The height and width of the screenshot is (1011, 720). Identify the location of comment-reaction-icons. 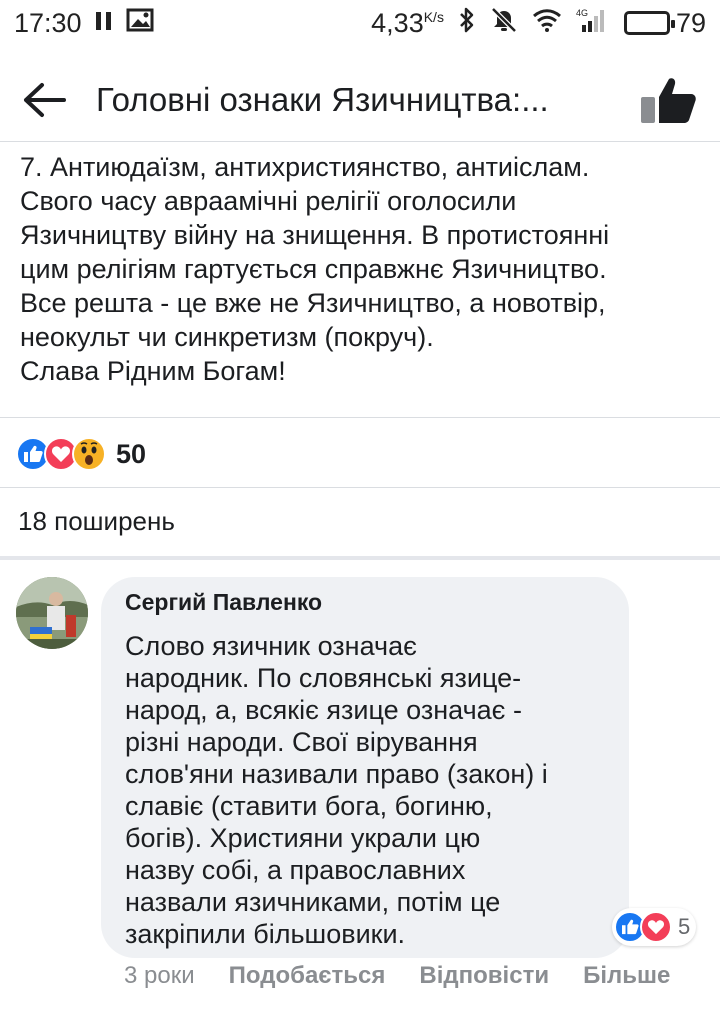
(643, 927).